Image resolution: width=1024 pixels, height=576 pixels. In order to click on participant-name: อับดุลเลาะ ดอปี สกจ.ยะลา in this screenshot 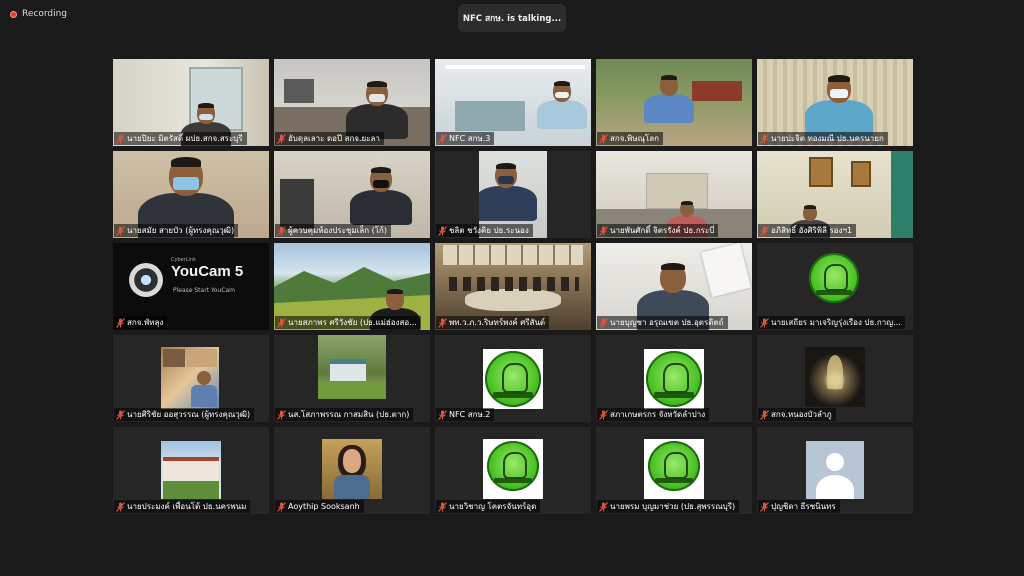, I will do `click(334, 138)`.